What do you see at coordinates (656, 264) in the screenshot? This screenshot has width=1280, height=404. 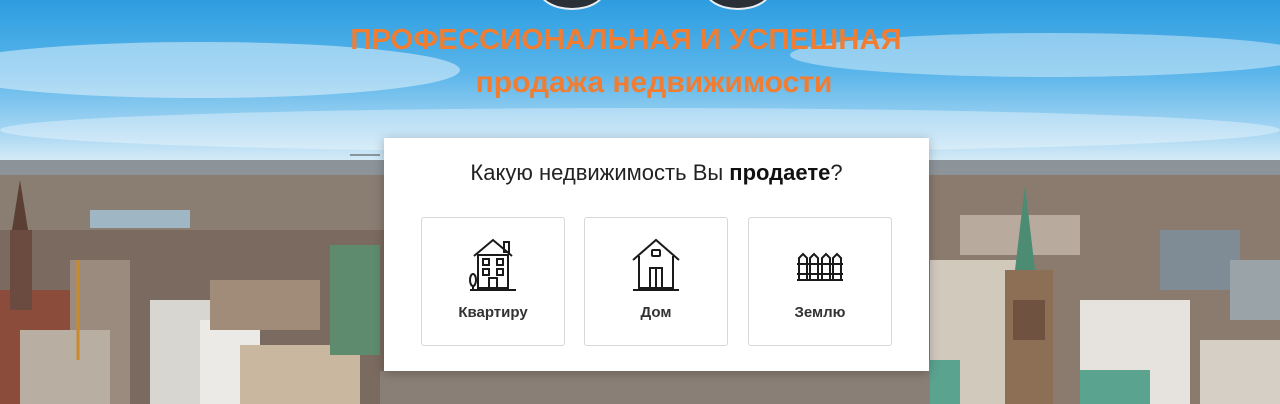 I see `house-icon` at bounding box center [656, 264].